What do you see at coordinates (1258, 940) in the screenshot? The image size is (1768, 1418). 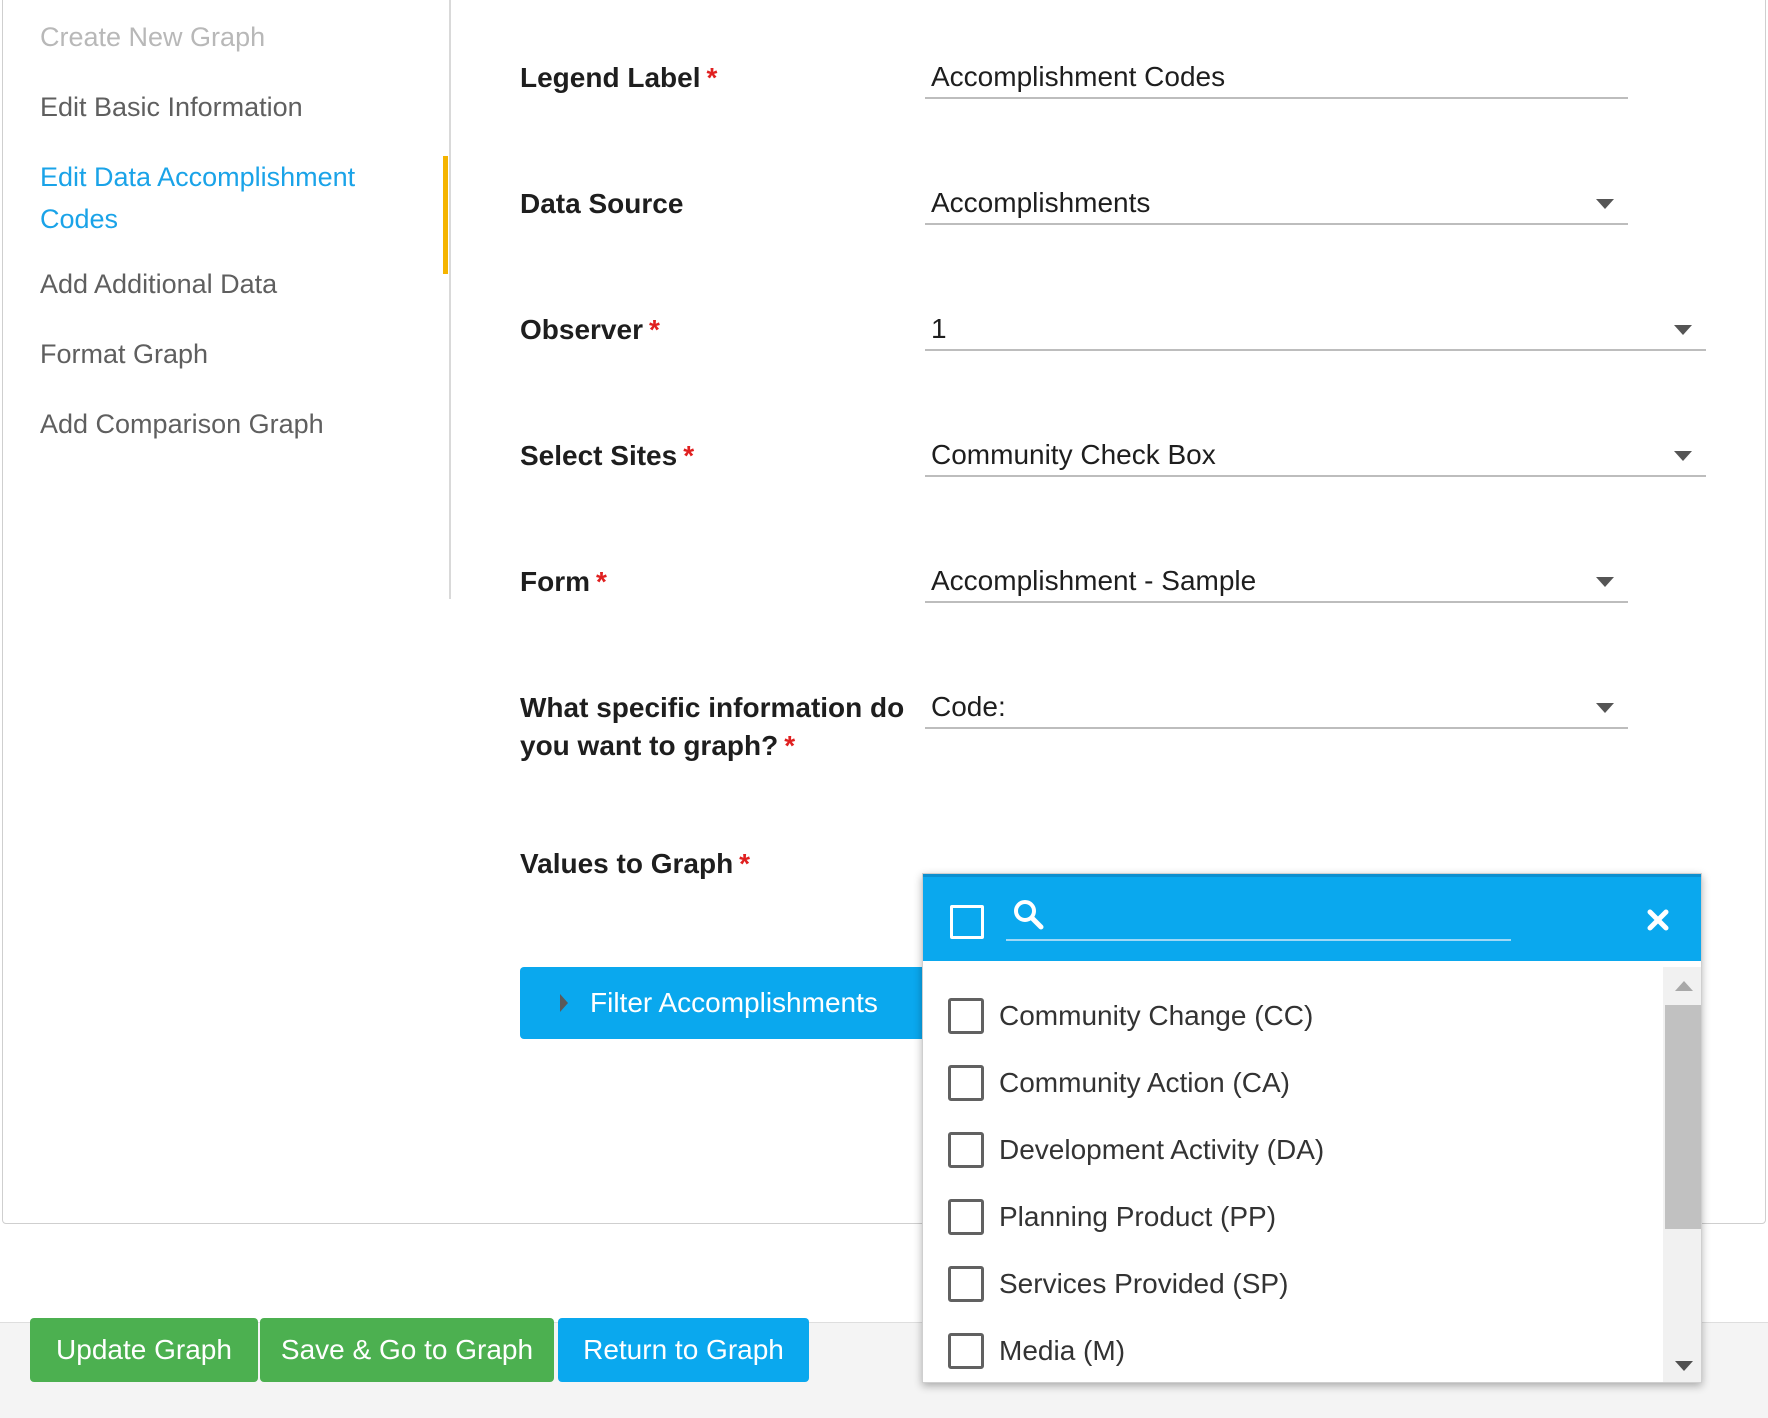 I see `search-underline` at bounding box center [1258, 940].